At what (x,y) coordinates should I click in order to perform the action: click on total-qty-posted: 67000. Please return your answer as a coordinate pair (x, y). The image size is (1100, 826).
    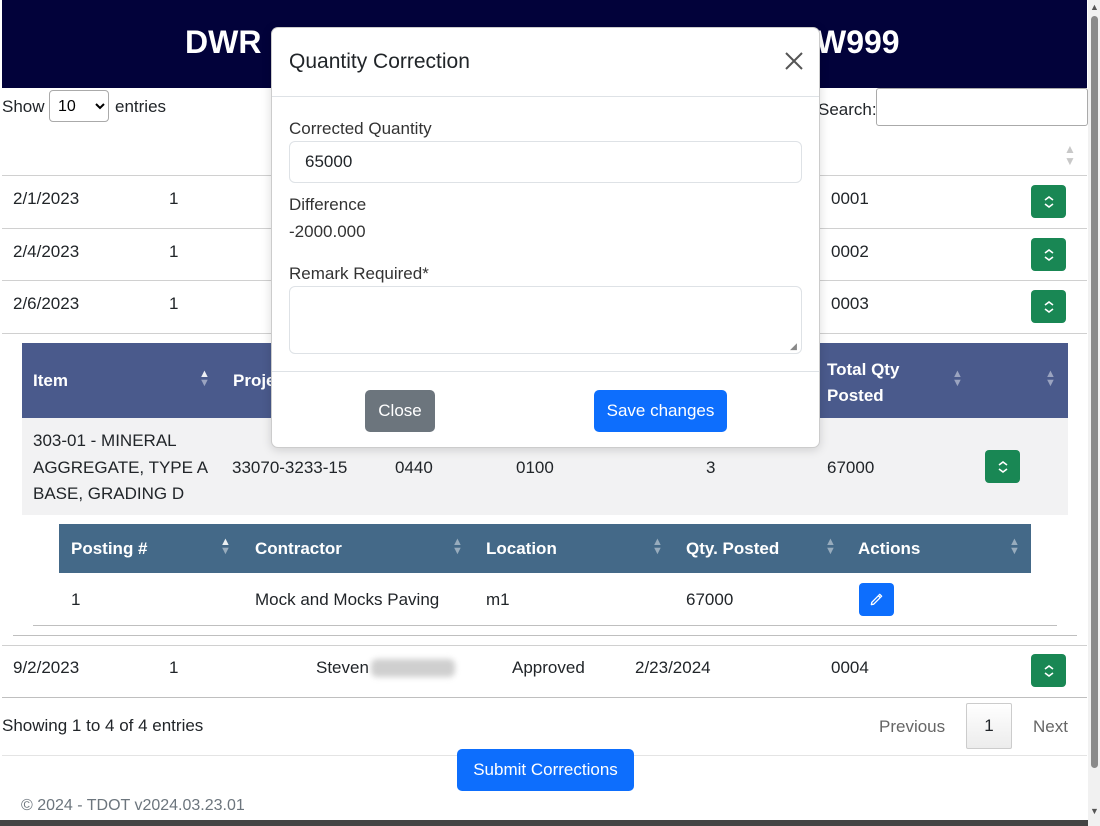
    Looking at the image, I should click on (851, 467).